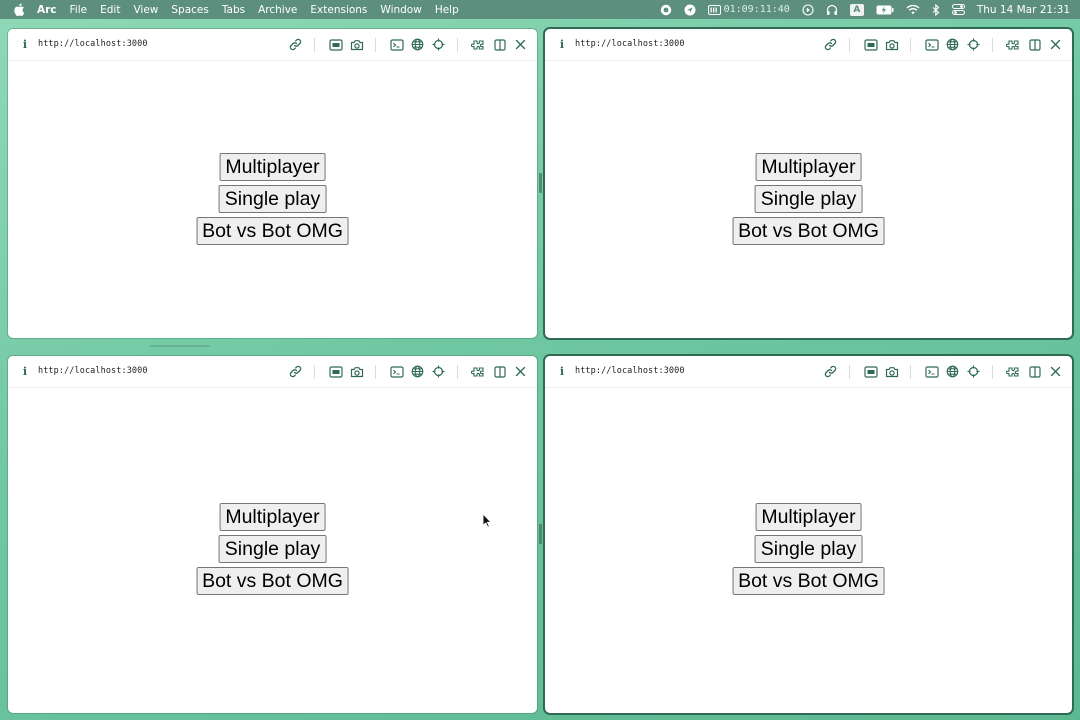  I want to click on menu-spaces: Spaces, so click(189, 10).